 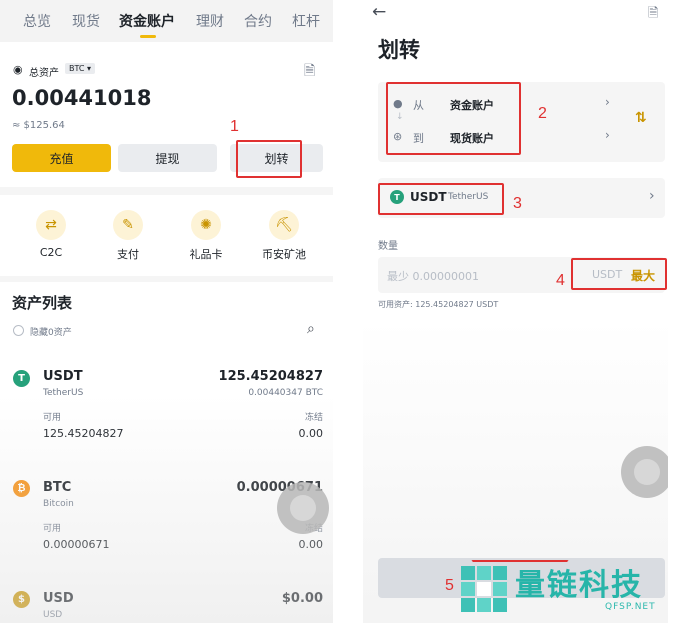 I want to click on cube-logo-icon, so click(x=484, y=589).